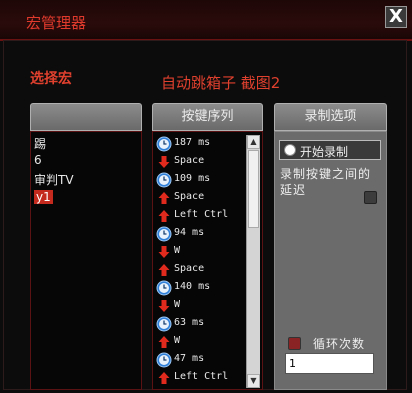 Image resolution: width=412 pixels, height=393 pixels. I want to click on loop-count-label: 循环次数, so click(339, 344).